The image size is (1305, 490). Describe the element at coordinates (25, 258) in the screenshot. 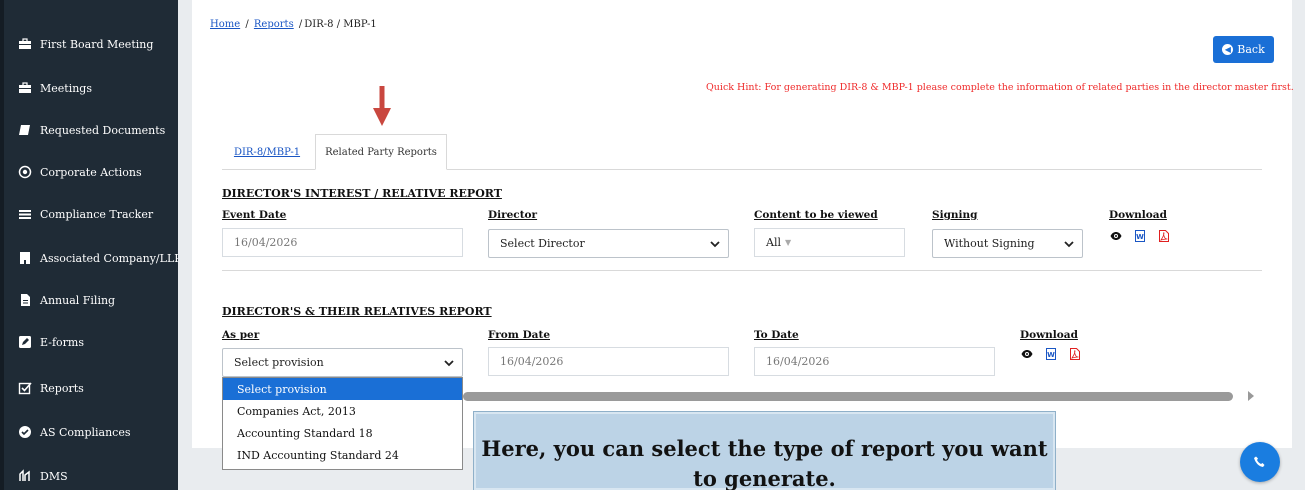

I see `building-icon` at that location.